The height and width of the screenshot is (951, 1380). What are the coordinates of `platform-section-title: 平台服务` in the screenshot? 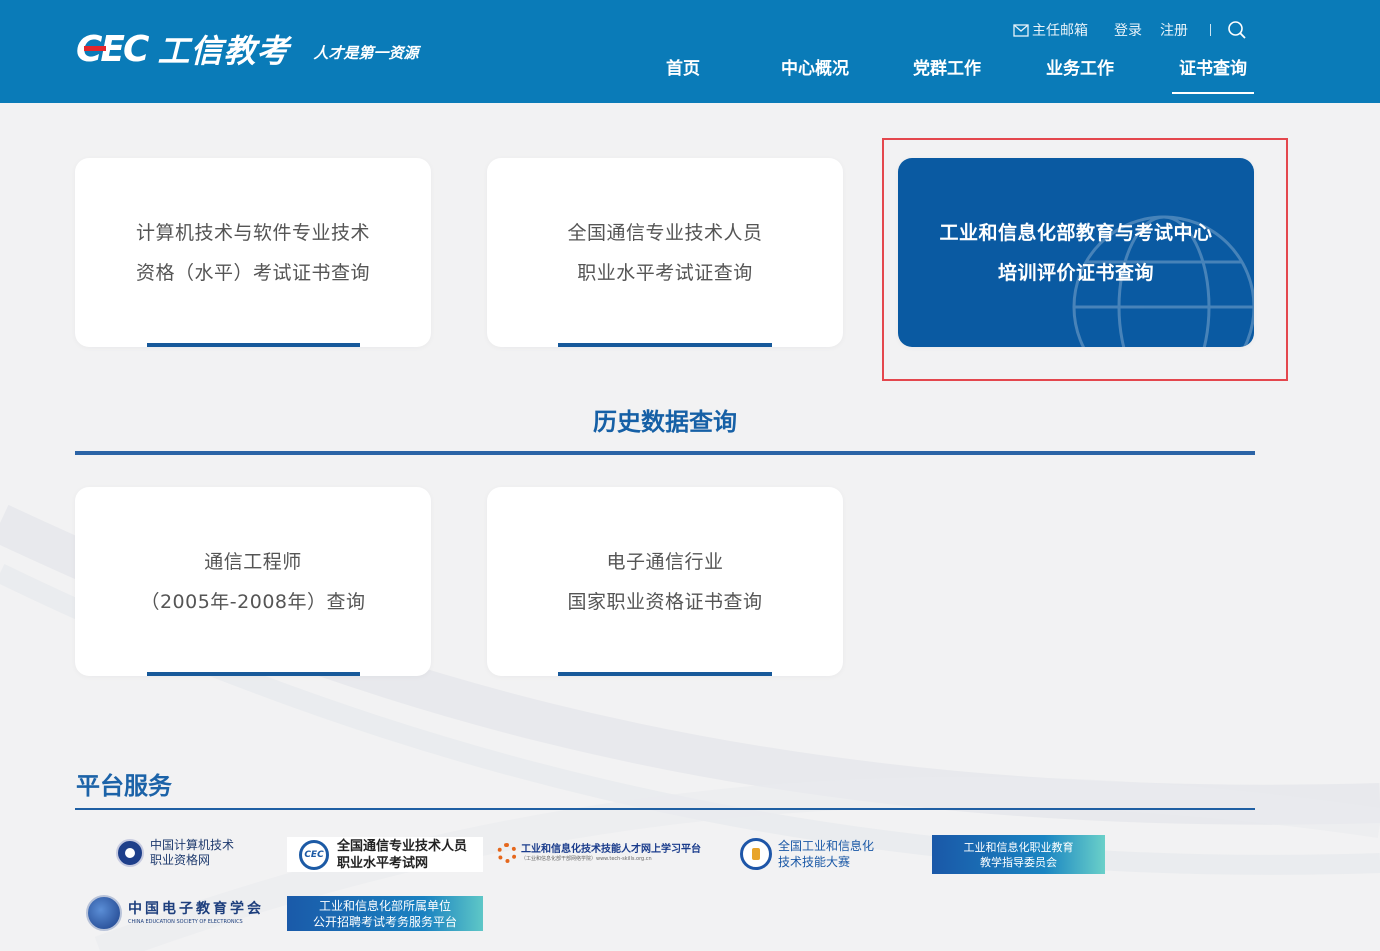 It's located at (124, 786).